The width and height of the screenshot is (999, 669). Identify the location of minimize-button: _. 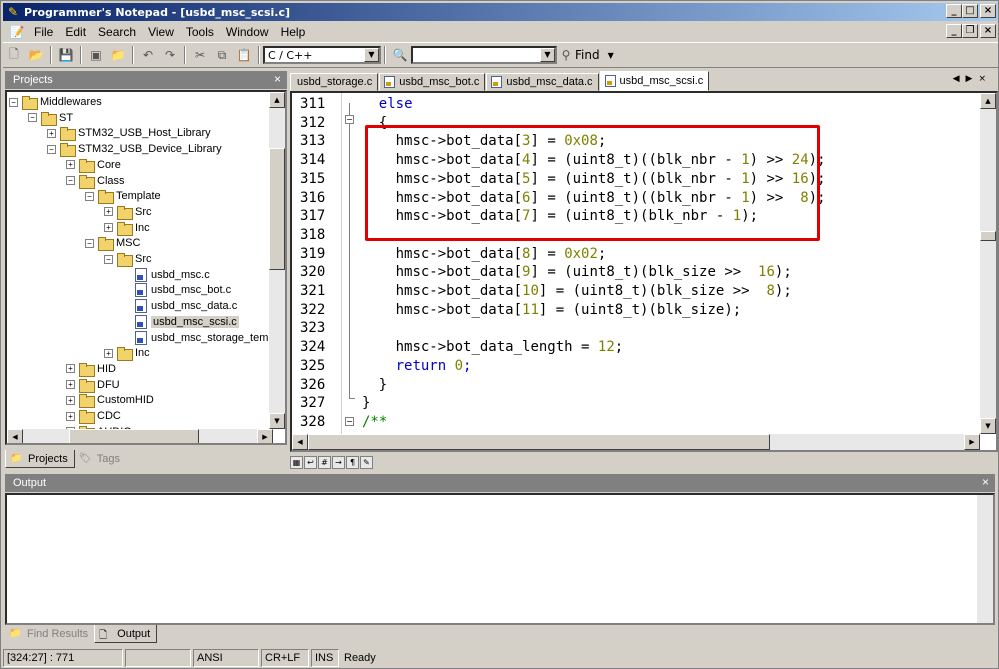
(954, 11).